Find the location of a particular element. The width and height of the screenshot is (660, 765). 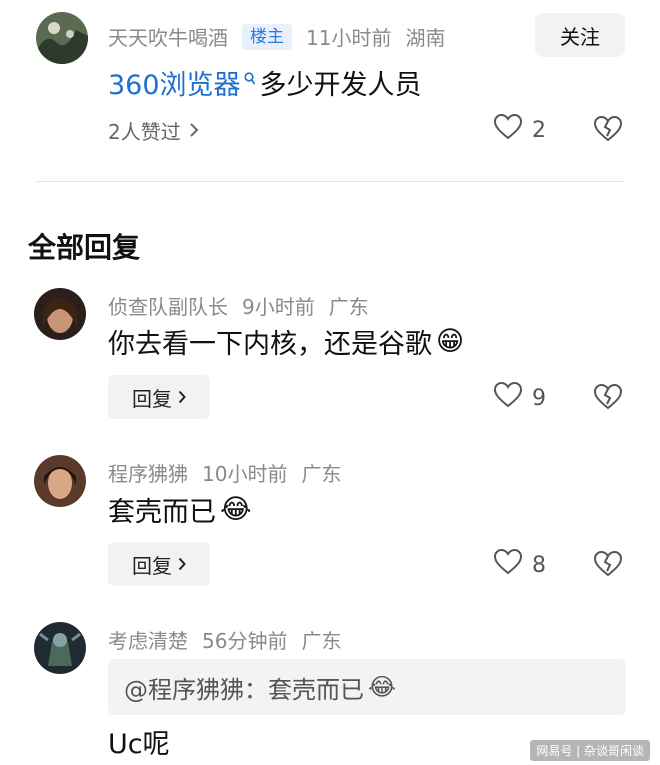

like-count: 9 is located at coordinates (539, 398).